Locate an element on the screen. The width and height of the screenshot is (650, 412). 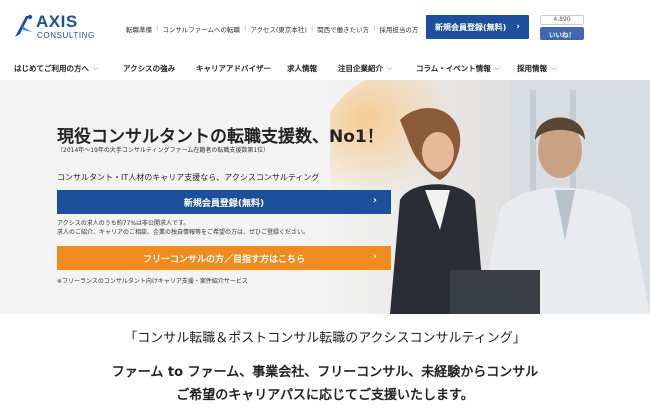
nav-item-label: はじめてご利用の方へ is located at coordinates (51, 68).